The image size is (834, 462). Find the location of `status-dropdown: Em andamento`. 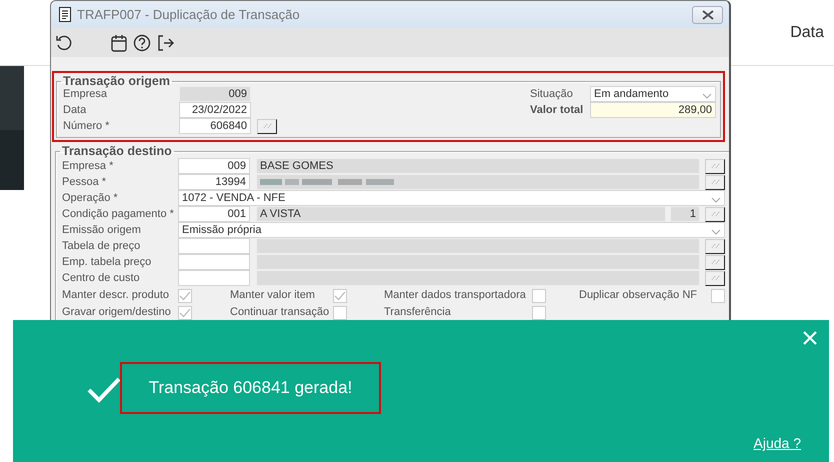

status-dropdown: Em andamento is located at coordinates (653, 94).